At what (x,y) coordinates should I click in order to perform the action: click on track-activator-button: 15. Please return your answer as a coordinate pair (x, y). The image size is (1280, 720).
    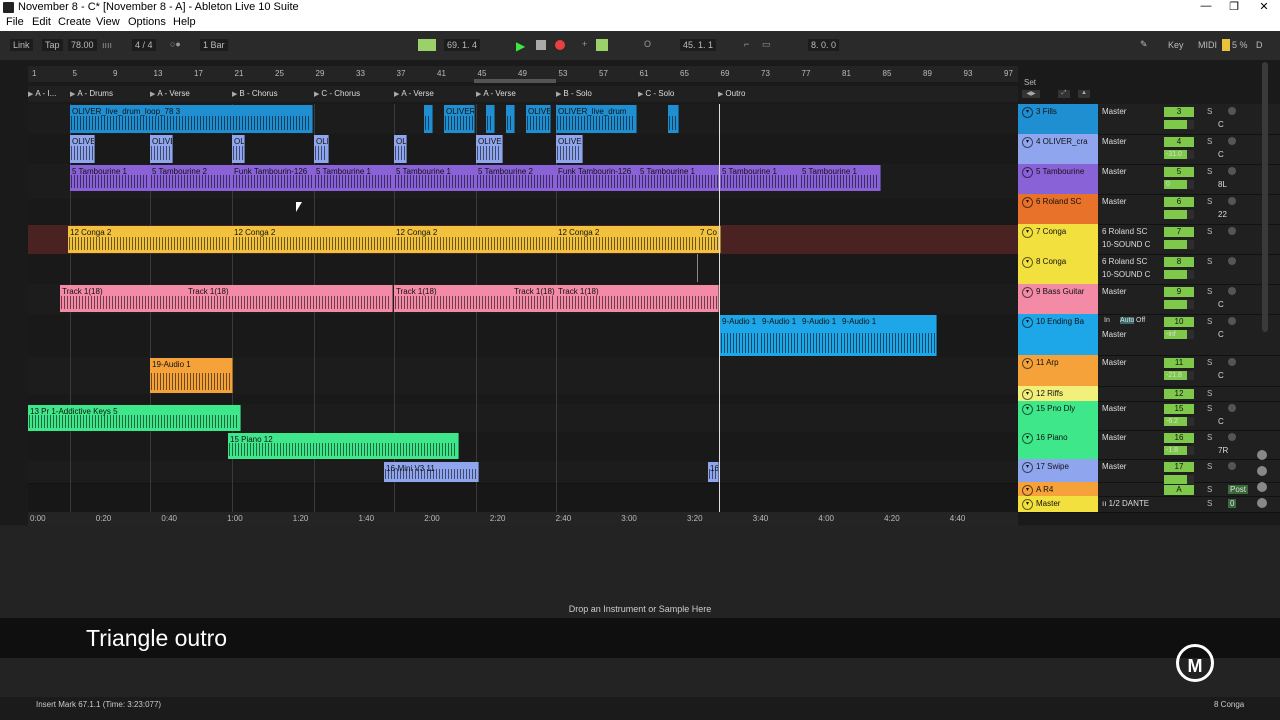
    Looking at the image, I should click on (1179, 409).